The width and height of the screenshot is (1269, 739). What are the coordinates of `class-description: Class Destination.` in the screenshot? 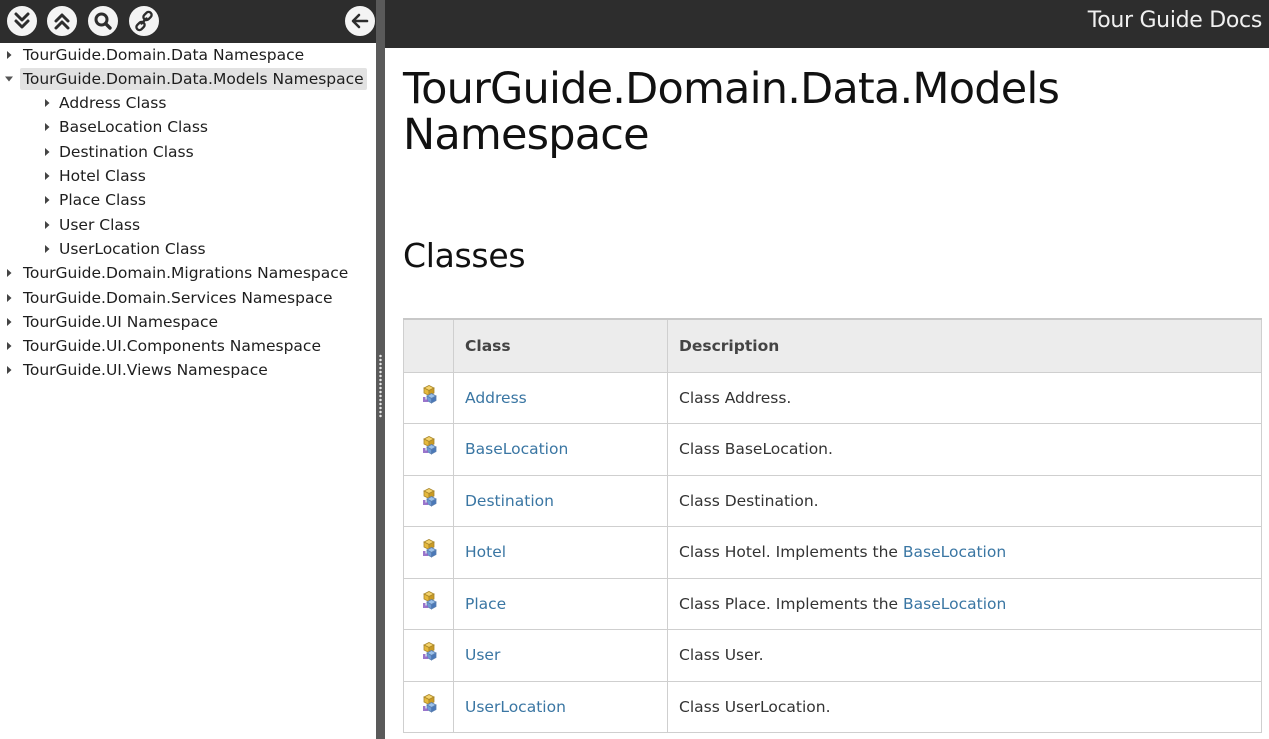 It's located at (749, 500).